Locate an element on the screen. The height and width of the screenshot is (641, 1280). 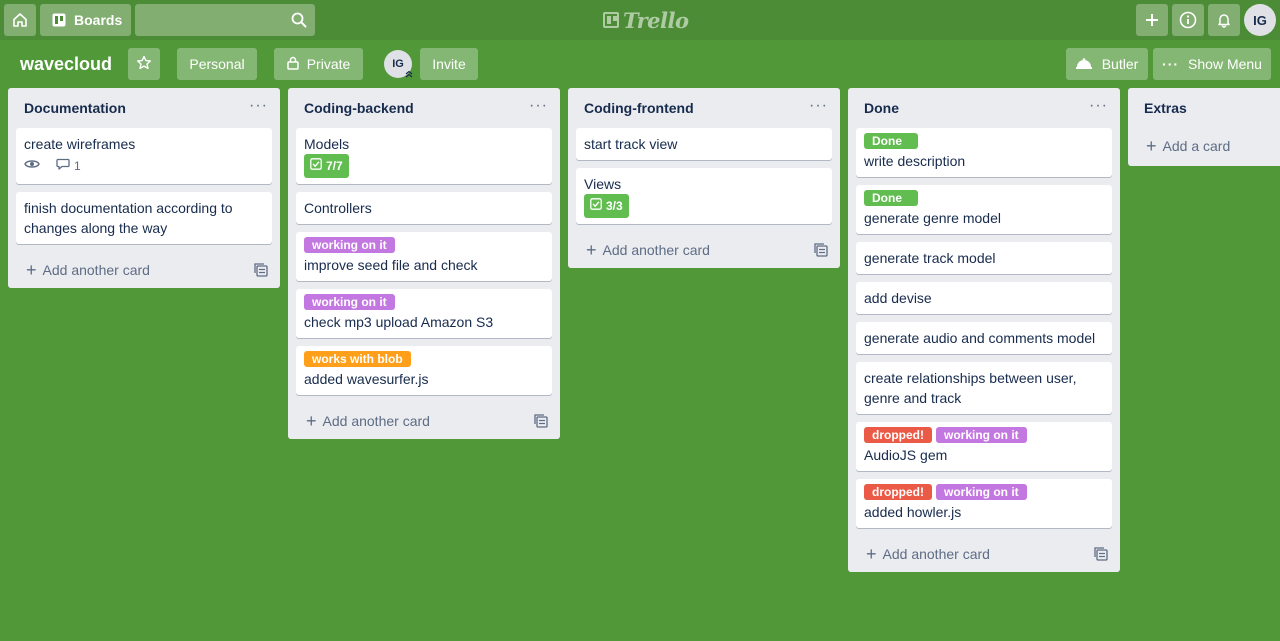
info-icon is located at coordinates (1188, 20).